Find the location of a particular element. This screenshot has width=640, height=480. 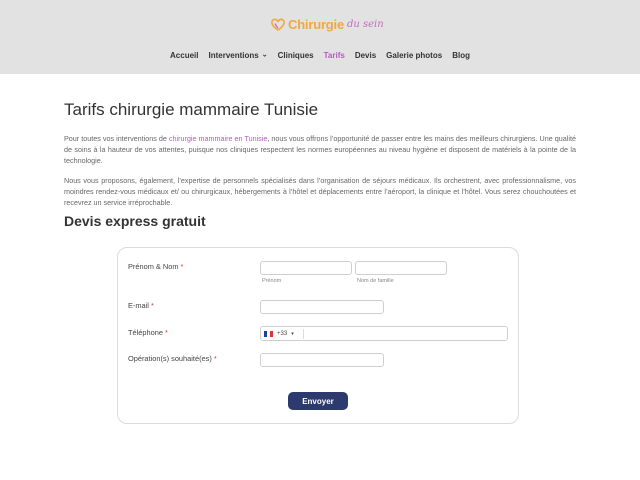

nav-item-devis: Devis is located at coordinates (365, 56).